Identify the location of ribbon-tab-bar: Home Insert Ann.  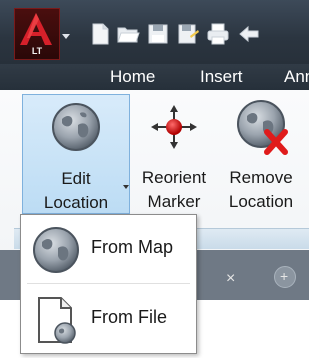
(157, 77).